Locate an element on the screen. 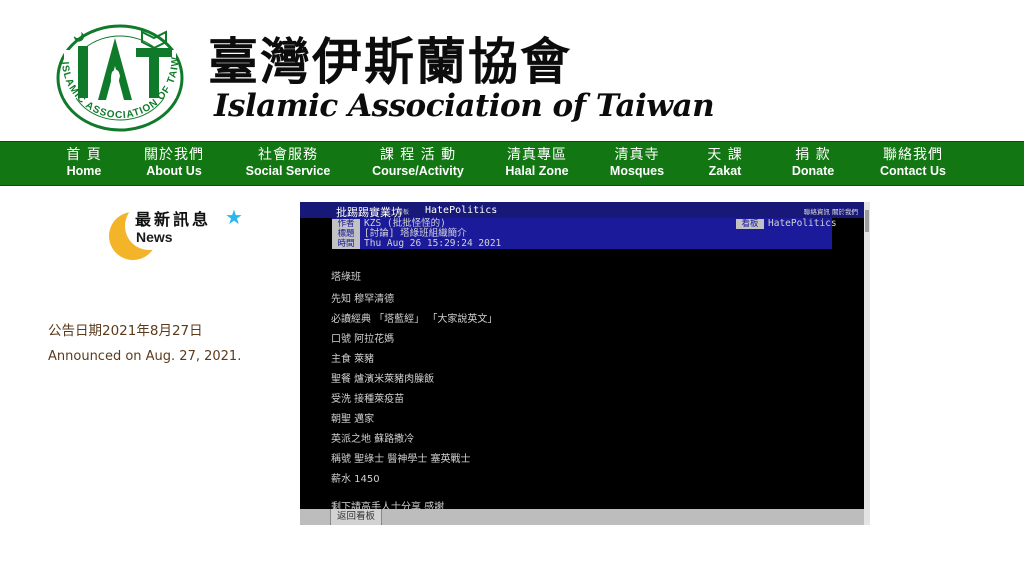 The width and height of the screenshot is (1024, 575). nav-item-about-us: 關於我們 About Us is located at coordinates (174, 163).